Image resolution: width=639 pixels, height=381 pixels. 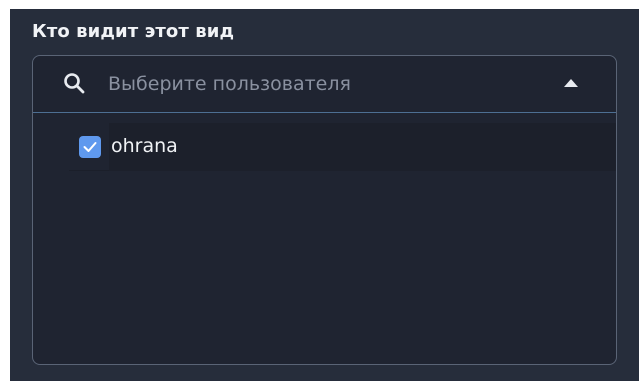 What do you see at coordinates (318, 84) in the screenshot?
I see `user-search-input` at bounding box center [318, 84].